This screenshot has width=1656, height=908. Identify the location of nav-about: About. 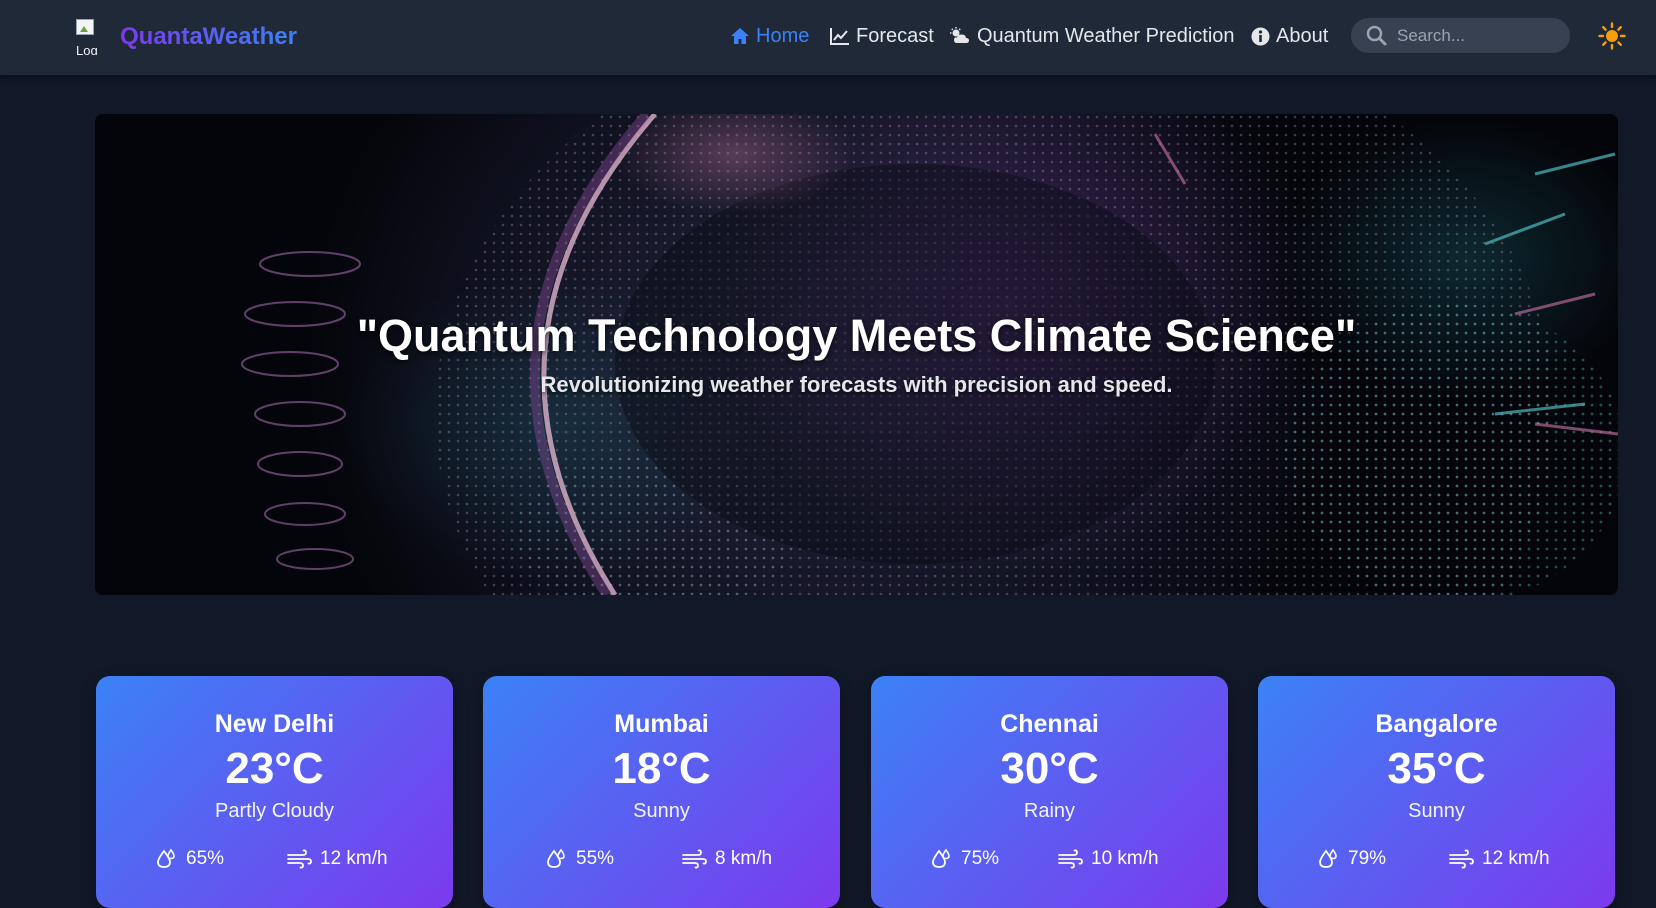
(1289, 36).